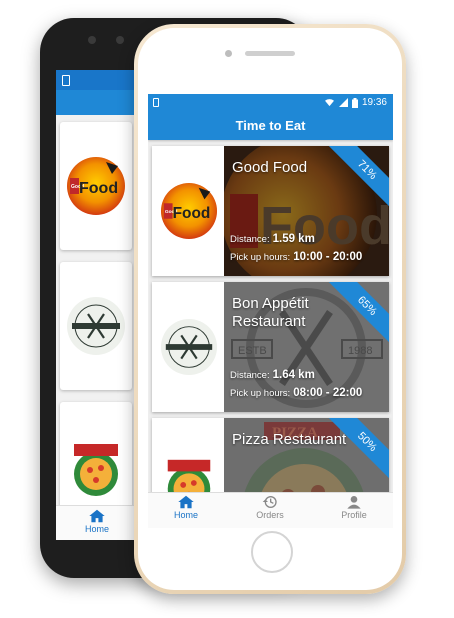 The height and width of the screenshot is (618, 454). Describe the element at coordinates (354, 502) in the screenshot. I see `person-icon` at that location.